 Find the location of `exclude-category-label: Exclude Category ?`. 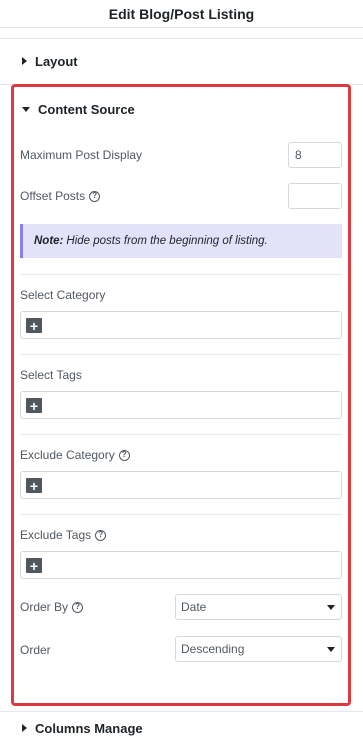

exclude-category-label: Exclude Category ? is located at coordinates (75, 455).